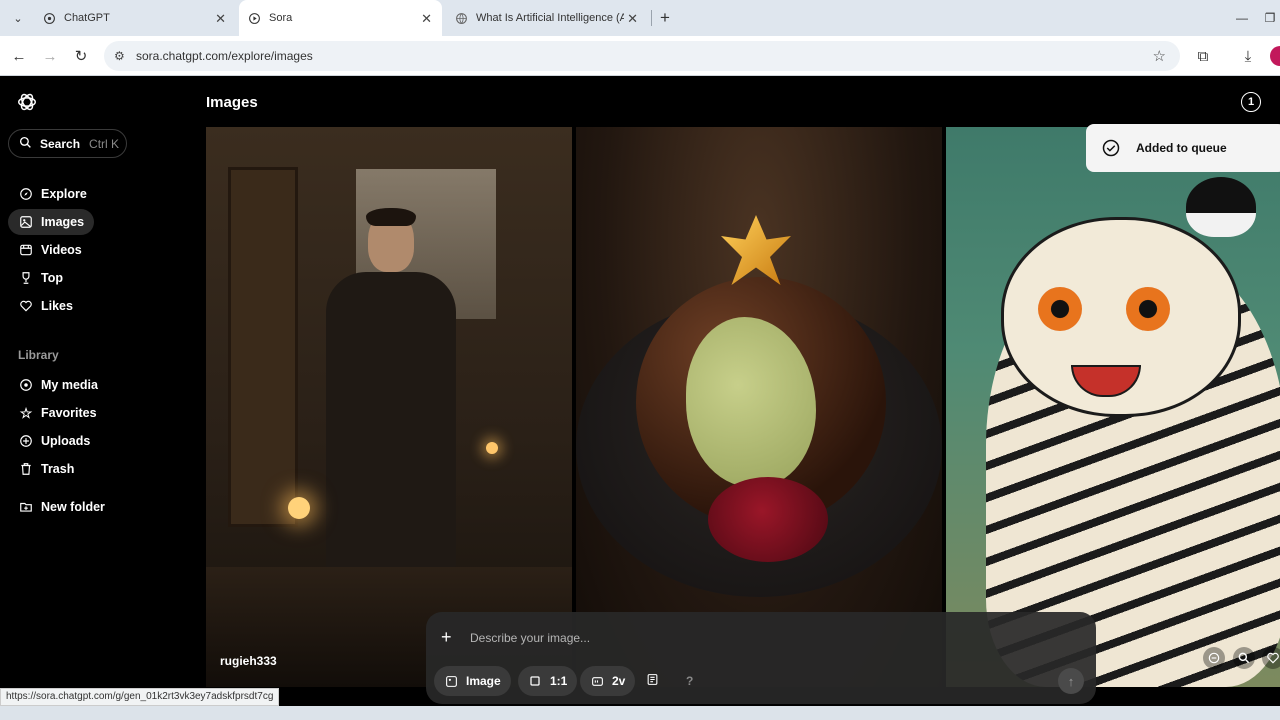 The height and width of the screenshot is (720, 1280). I want to click on tab-ai-article: What Is Artificial Intelligence (A ✕, so click(547, 18).